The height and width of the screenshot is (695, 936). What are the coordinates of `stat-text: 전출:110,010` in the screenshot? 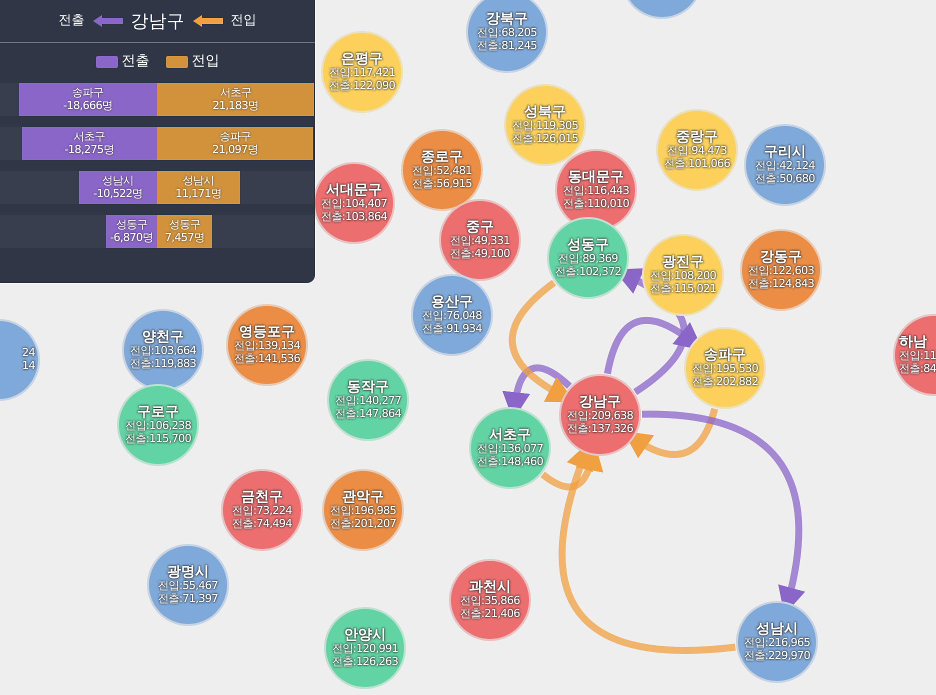 It's located at (596, 204).